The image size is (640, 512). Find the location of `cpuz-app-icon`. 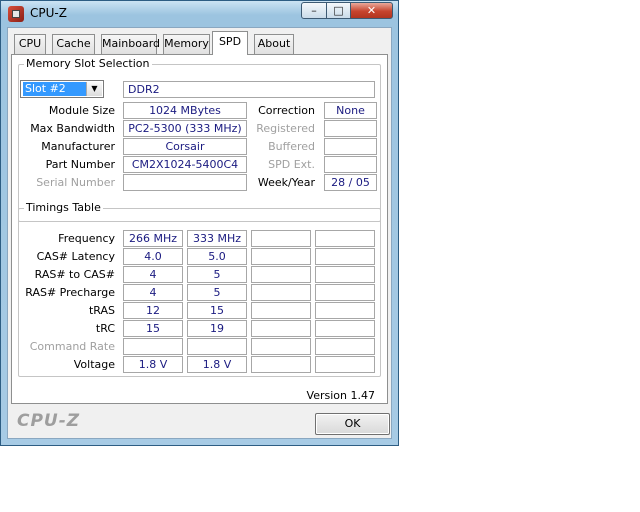

cpuz-app-icon is located at coordinates (16, 14).